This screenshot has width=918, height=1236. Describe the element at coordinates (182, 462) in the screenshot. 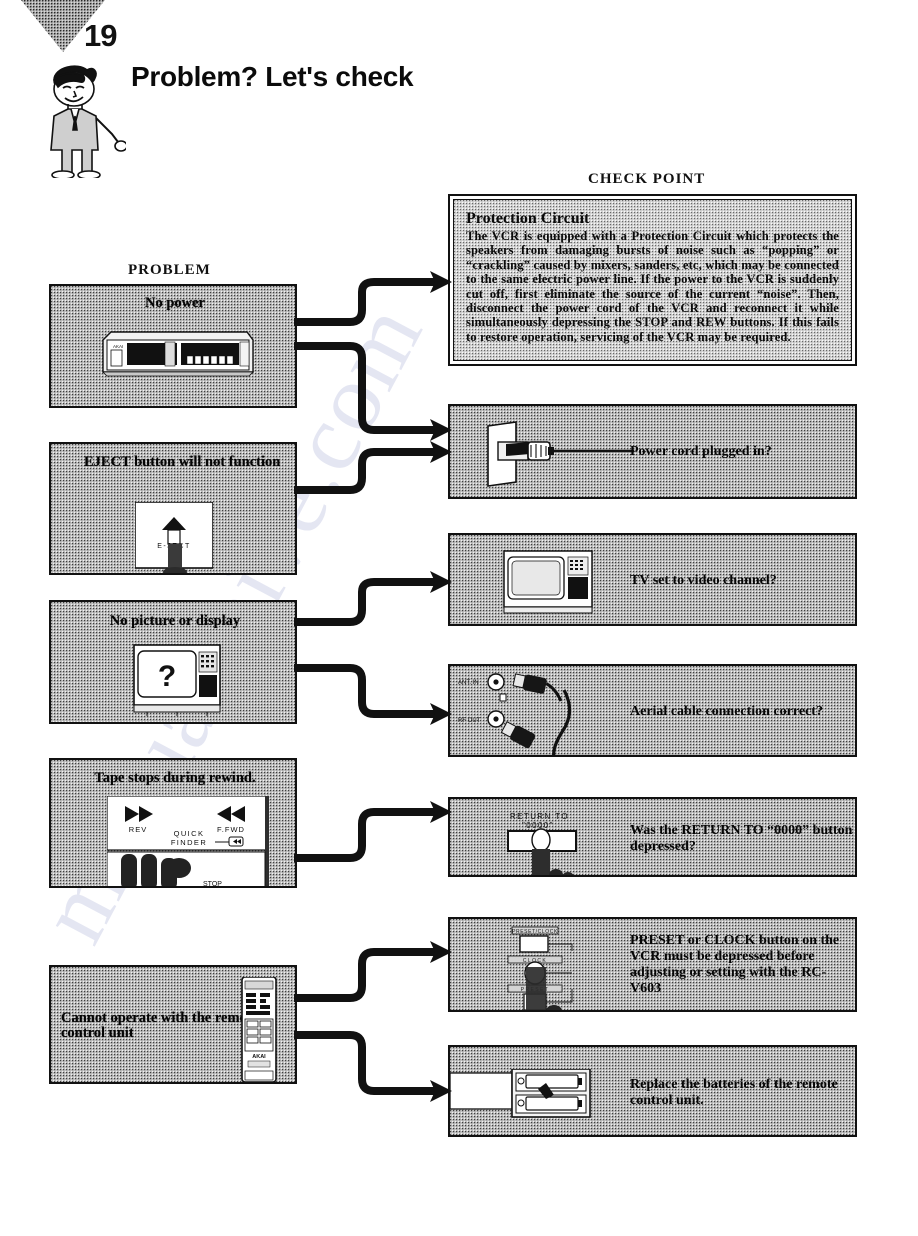

I see `problem-label-eject: EJECT button will not function` at that location.